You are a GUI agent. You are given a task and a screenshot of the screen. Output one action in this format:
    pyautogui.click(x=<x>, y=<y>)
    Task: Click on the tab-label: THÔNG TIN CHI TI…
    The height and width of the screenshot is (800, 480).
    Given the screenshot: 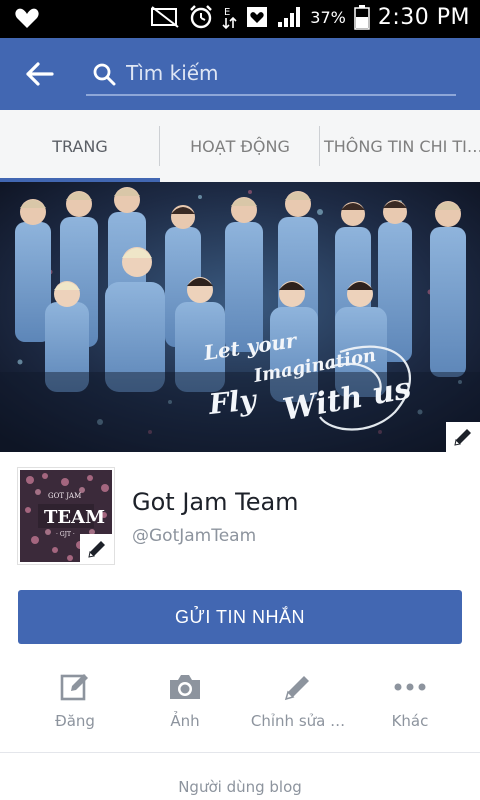 What is the action you would take?
    pyautogui.click(x=402, y=146)
    